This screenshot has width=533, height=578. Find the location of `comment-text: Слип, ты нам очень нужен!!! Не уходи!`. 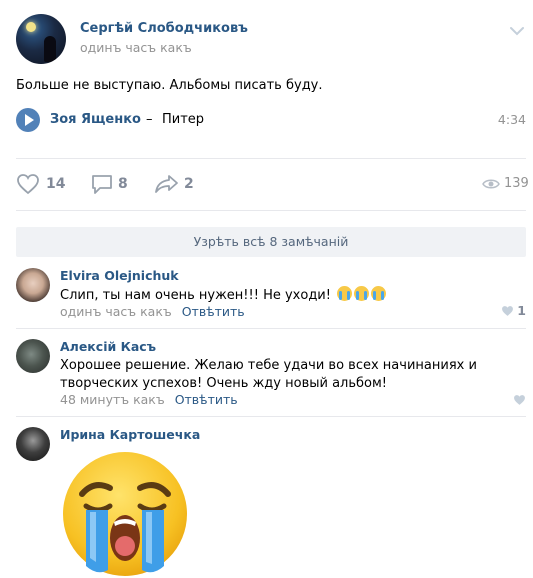

comment-text: Слип, ты нам очень нужен!!! Не уходи! is located at coordinates (290, 295).